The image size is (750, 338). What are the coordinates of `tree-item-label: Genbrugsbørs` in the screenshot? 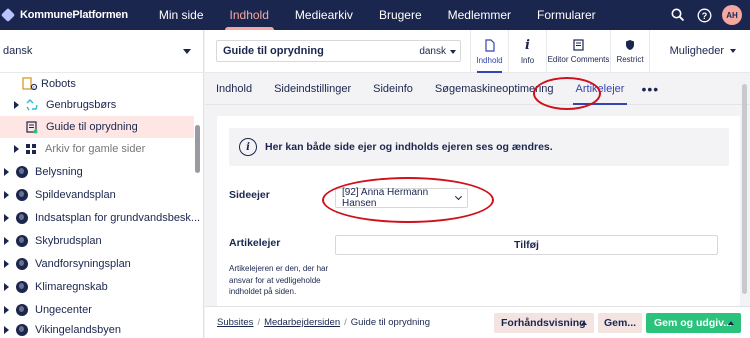 It's located at (81, 105).